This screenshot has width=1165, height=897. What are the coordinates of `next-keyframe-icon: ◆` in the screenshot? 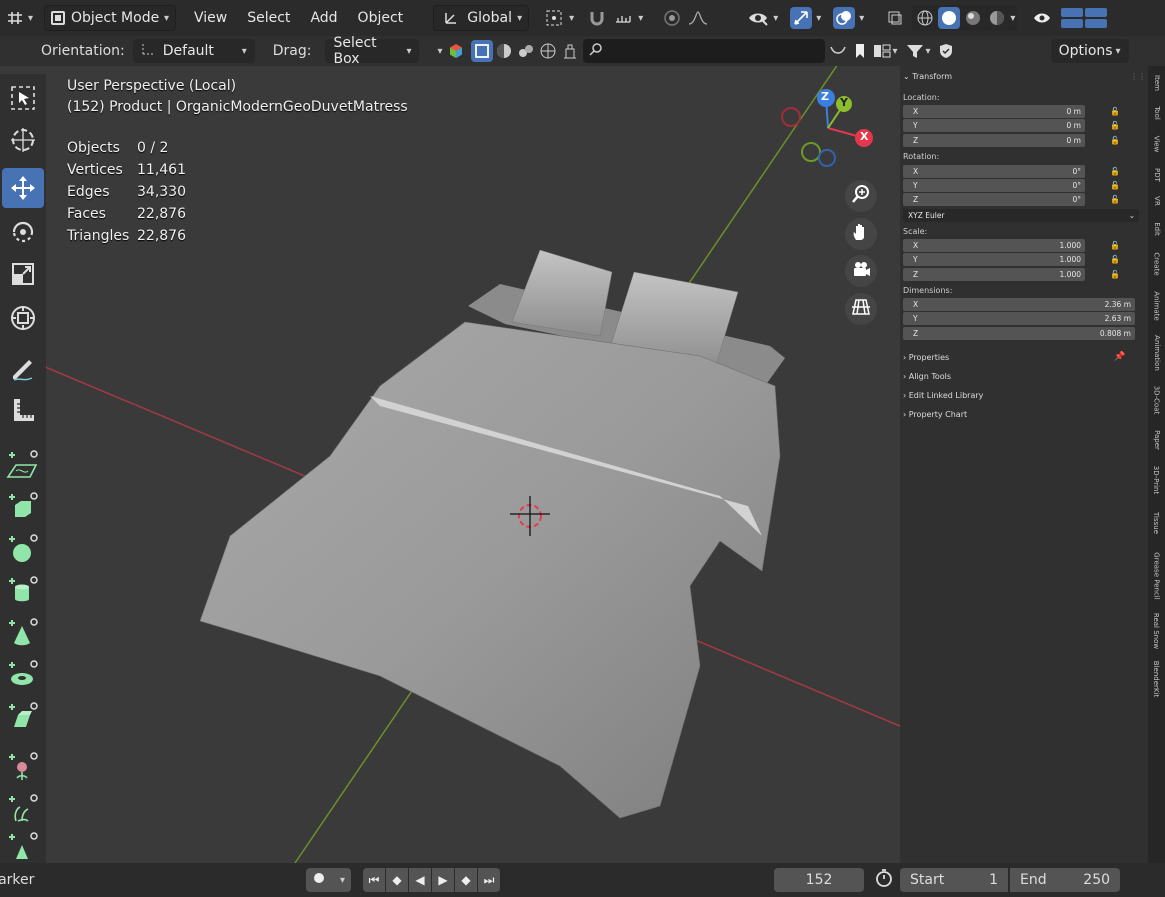 It's located at (466, 880).